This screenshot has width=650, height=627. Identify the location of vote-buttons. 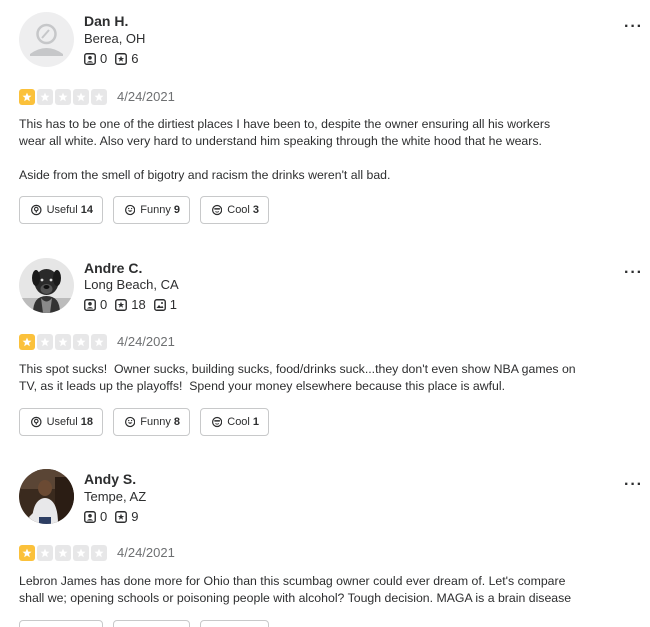
(149, 623).